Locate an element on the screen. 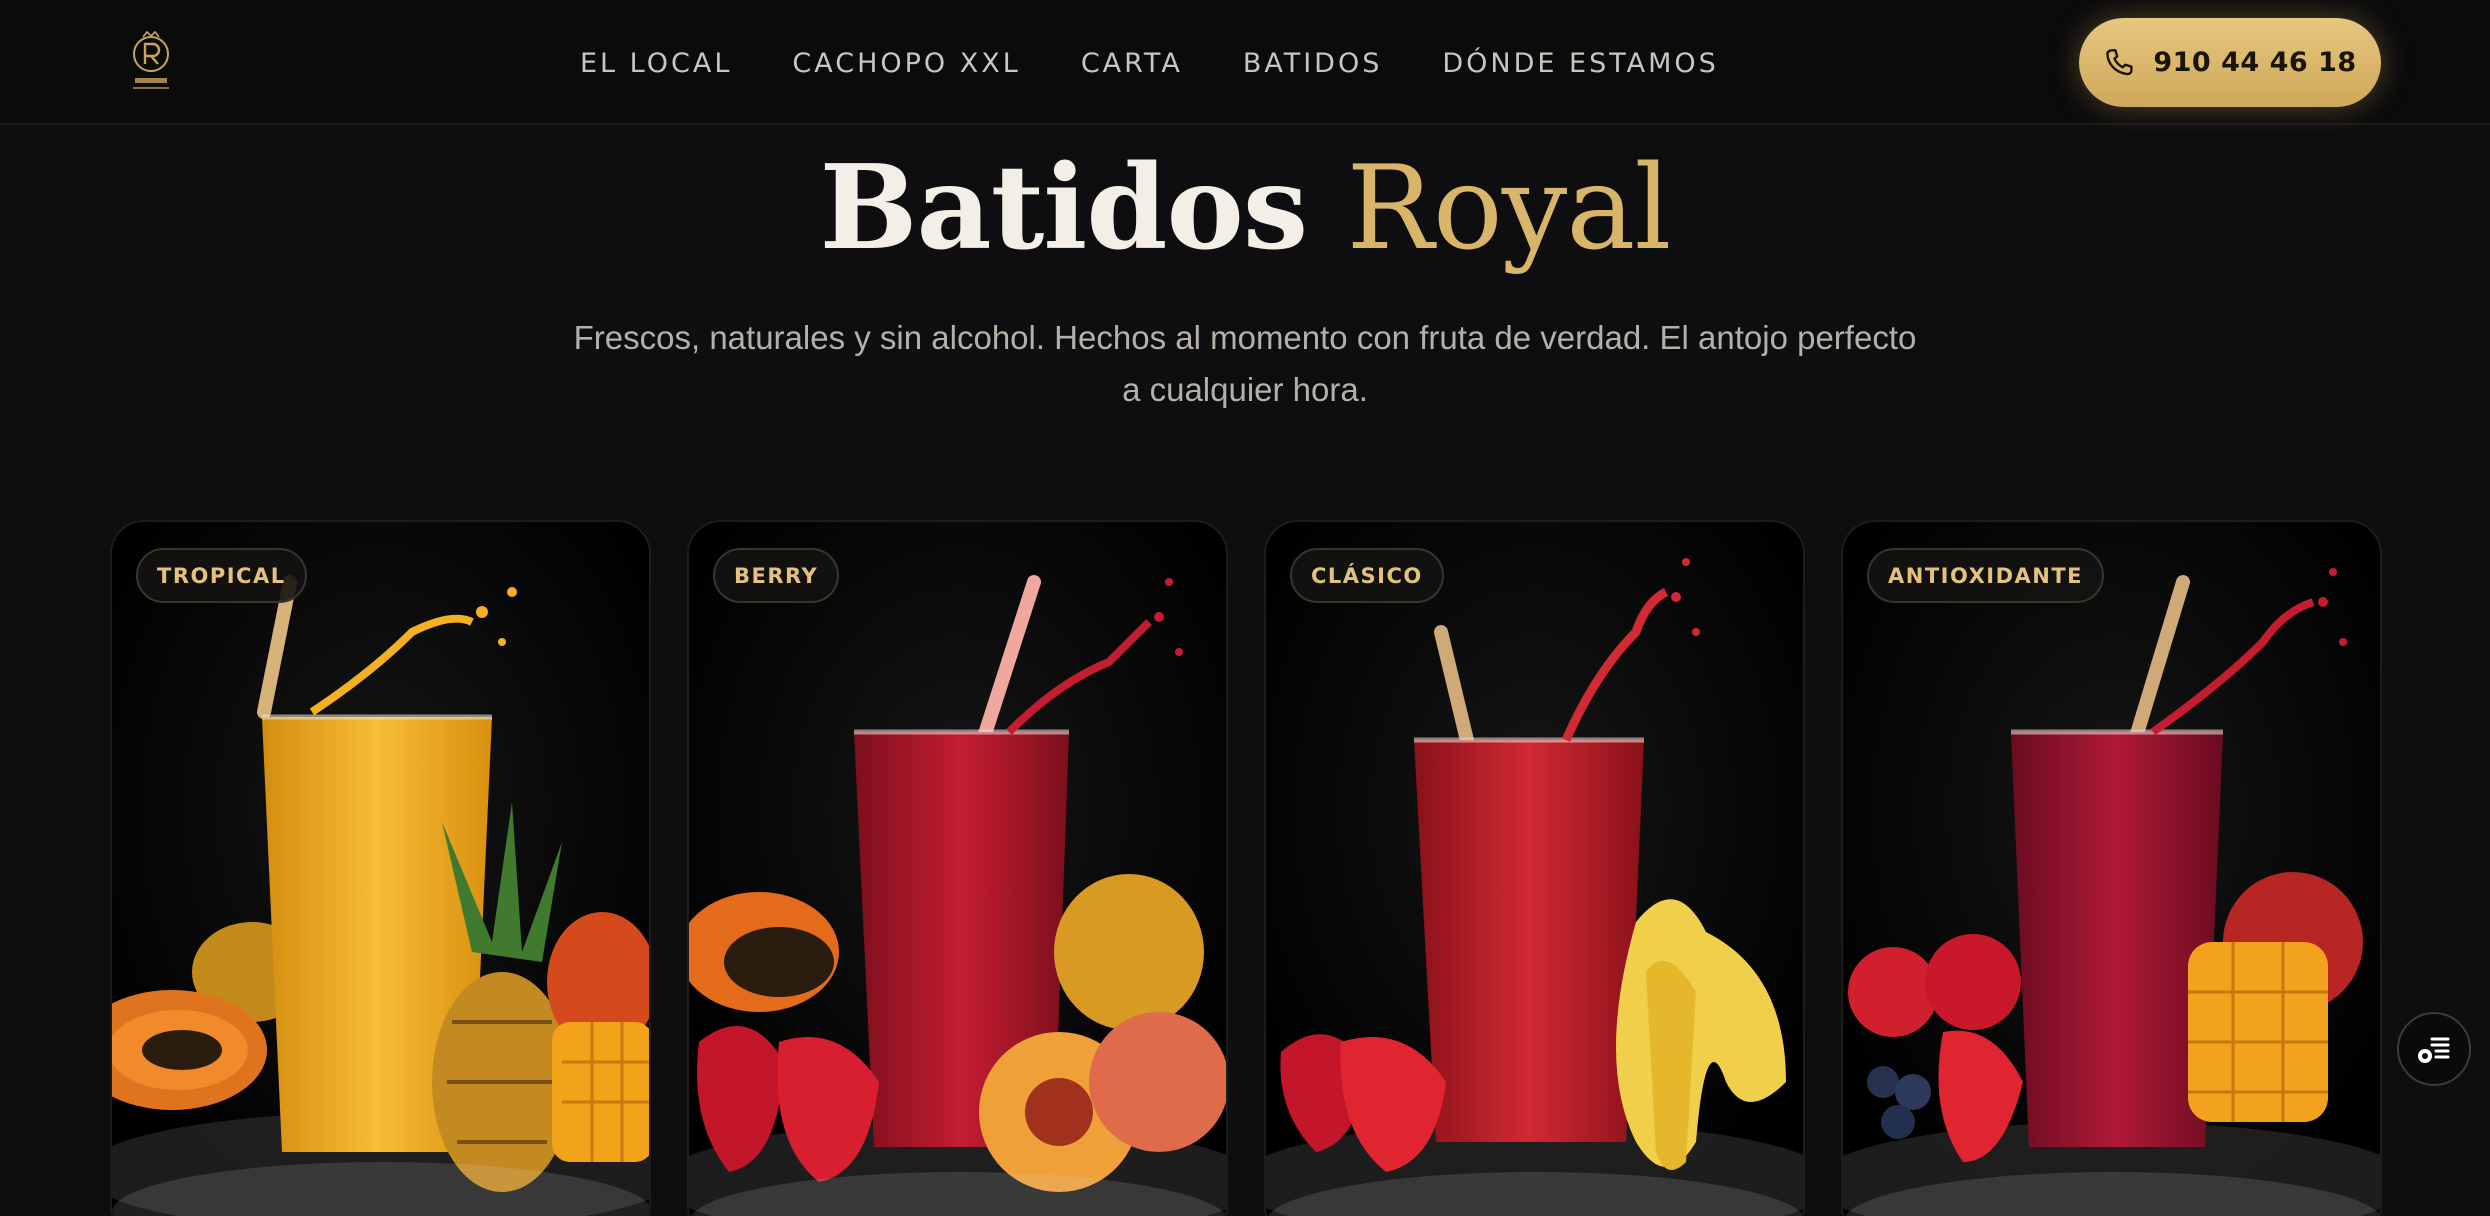 This screenshot has height=1216, width=2490. tropical-smoothie-image is located at coordinates (380, 869).